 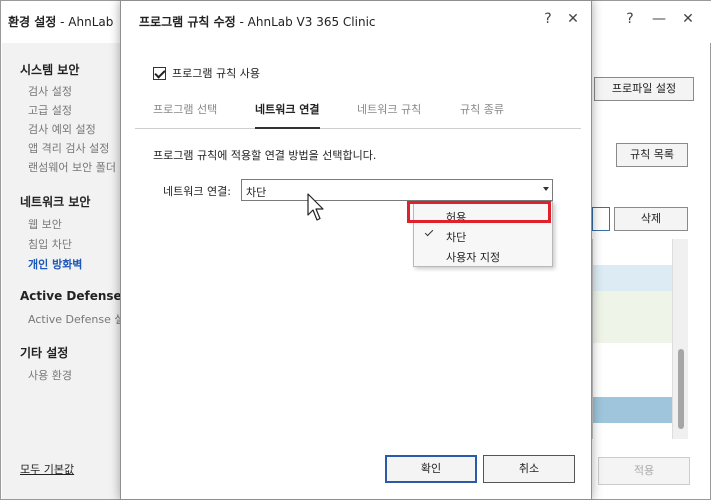 What do you see at coordinates (159, 73) in the screenshot?
I see `use-program-rule-checkbox` at bounding box center [159, 73].